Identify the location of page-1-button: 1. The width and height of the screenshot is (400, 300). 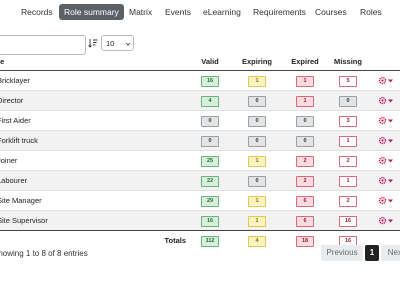
(372, 253).